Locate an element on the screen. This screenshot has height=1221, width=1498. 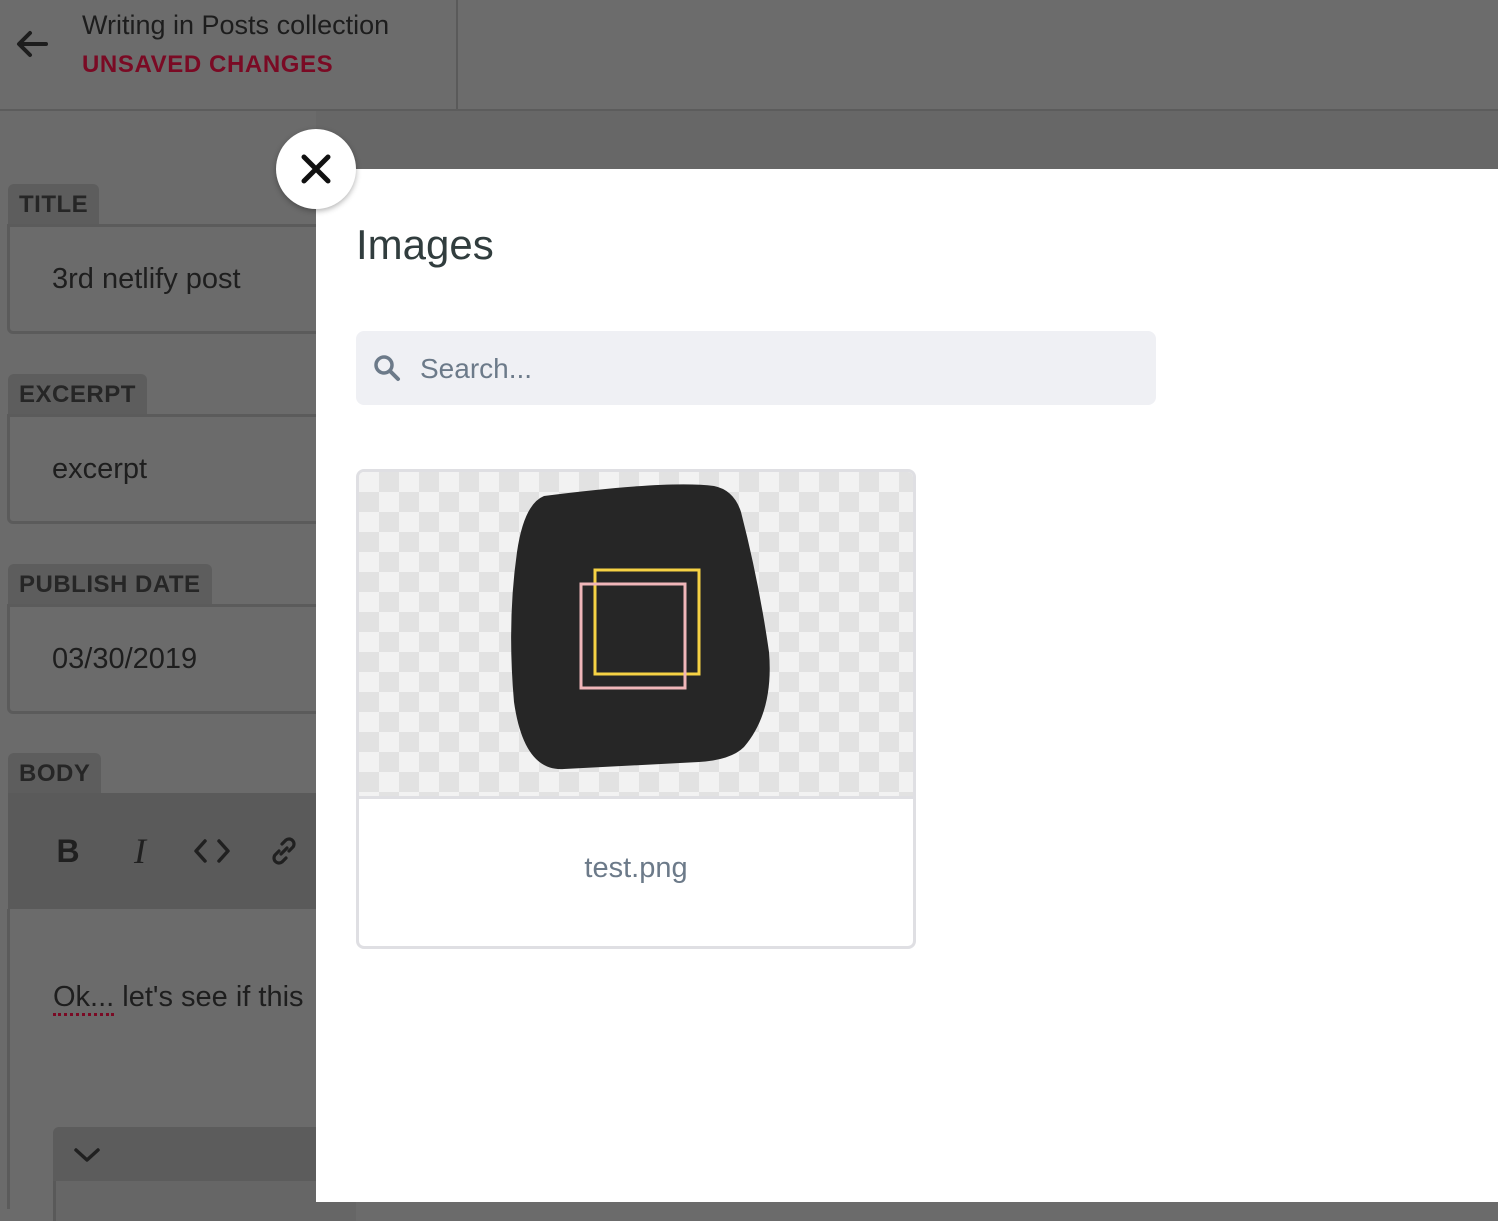
image-thumbnail is located at coordinates (640, 627).